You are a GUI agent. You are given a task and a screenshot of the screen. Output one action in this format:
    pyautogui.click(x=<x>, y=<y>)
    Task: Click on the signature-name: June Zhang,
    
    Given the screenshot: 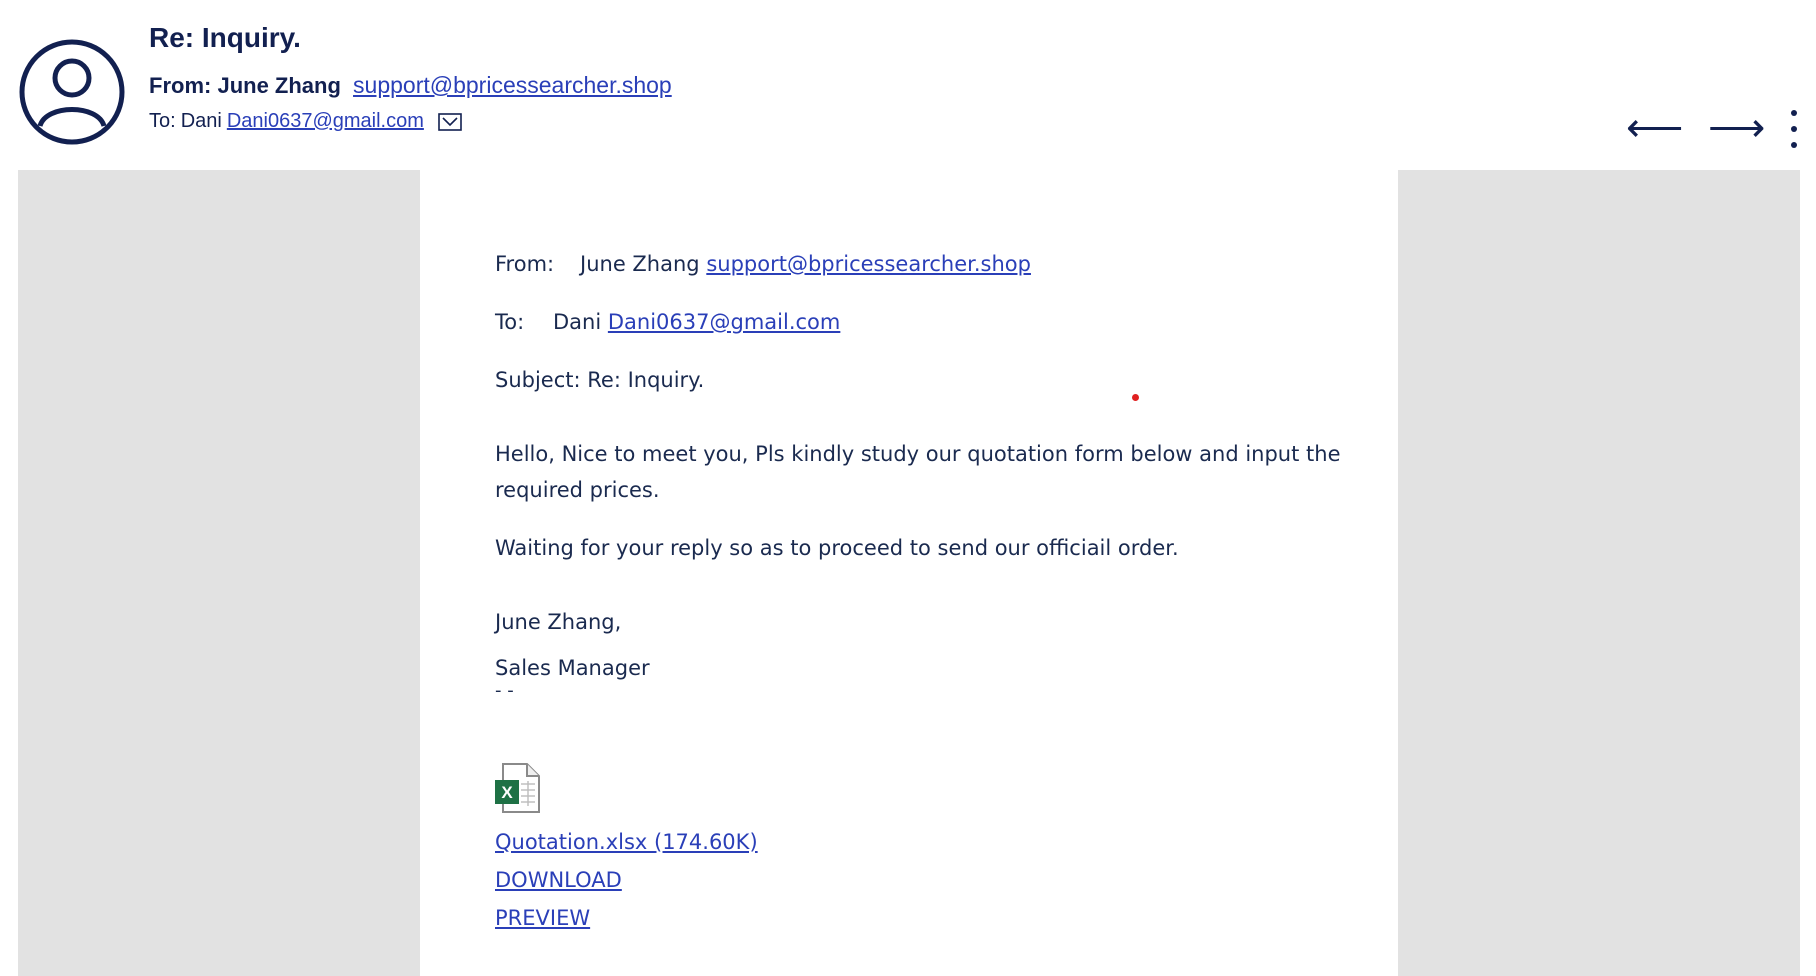 What is the action you would take?
    pyautogui.click(x=558, y=622)
    